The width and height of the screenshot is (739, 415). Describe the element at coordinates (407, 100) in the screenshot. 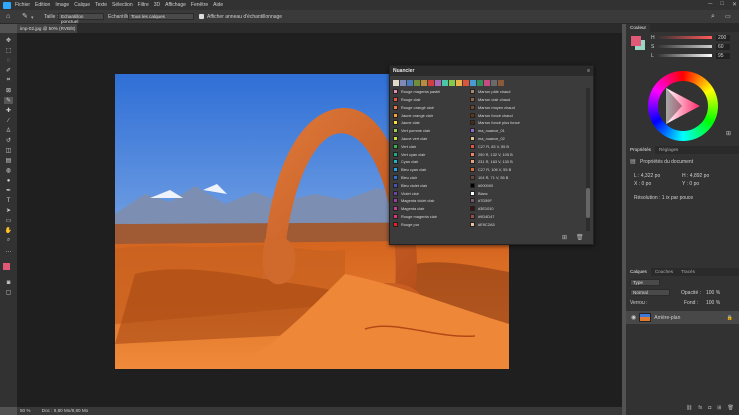

I see `swatch-row: Rouge clair` at that location.